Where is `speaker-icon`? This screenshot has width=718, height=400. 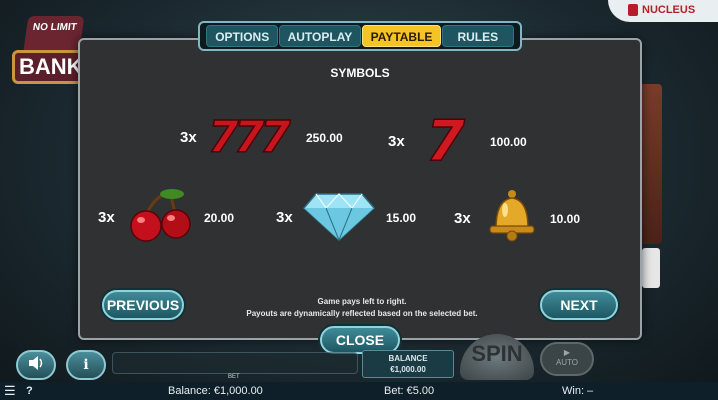
speaker-icon is located at coordinates (36, 364).